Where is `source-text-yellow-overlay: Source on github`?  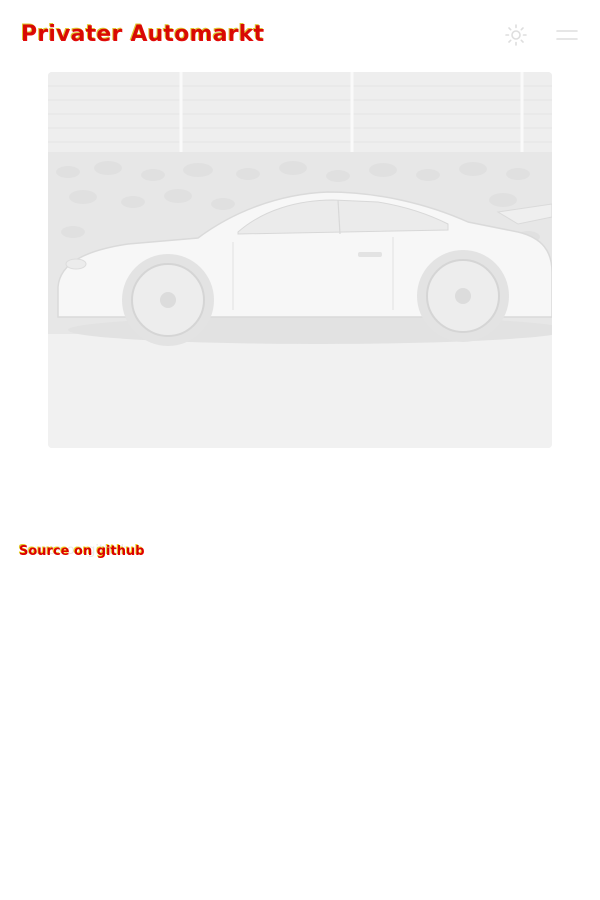
source-text-yellow-overlay: Source on github is located at coordinates (81, 550).